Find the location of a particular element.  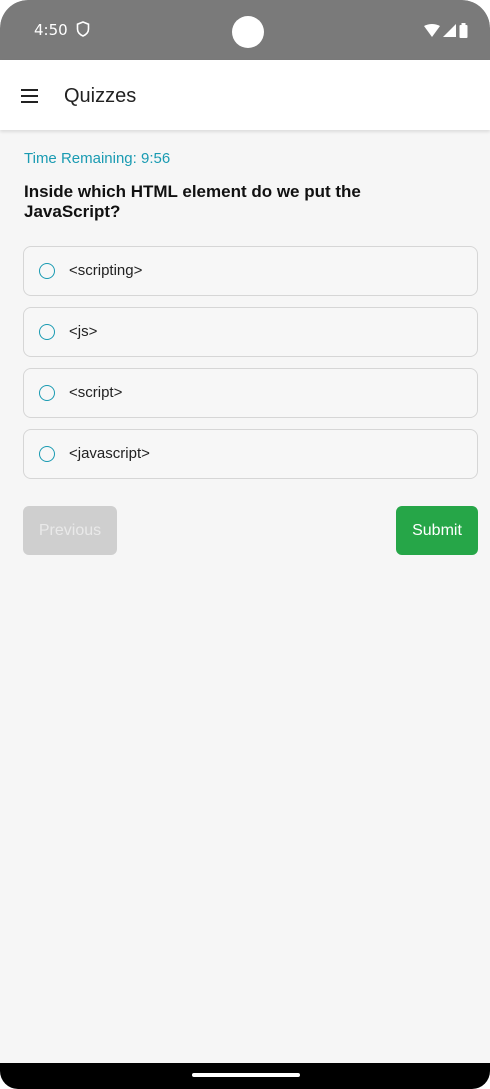

home-gesture-handle is located at coordinates (246, 1075).